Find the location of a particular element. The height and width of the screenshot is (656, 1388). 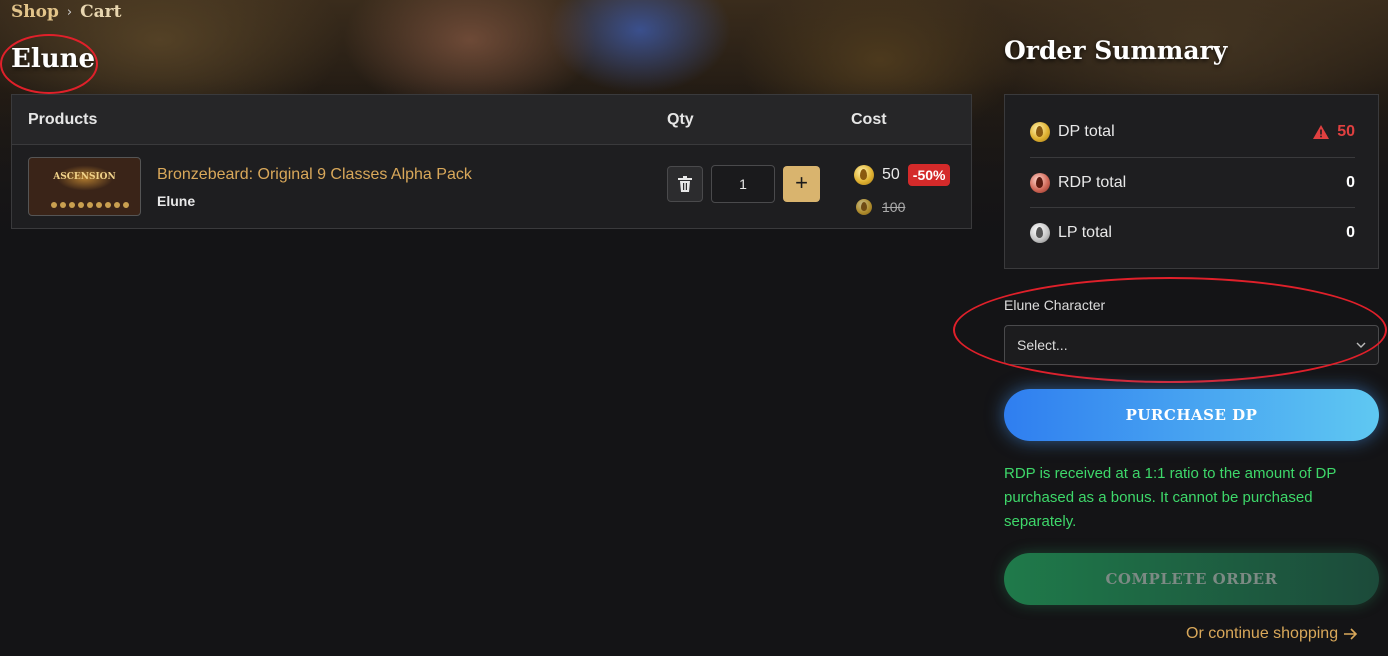

arrow-right-icon is located at coordinates (1351, 634).